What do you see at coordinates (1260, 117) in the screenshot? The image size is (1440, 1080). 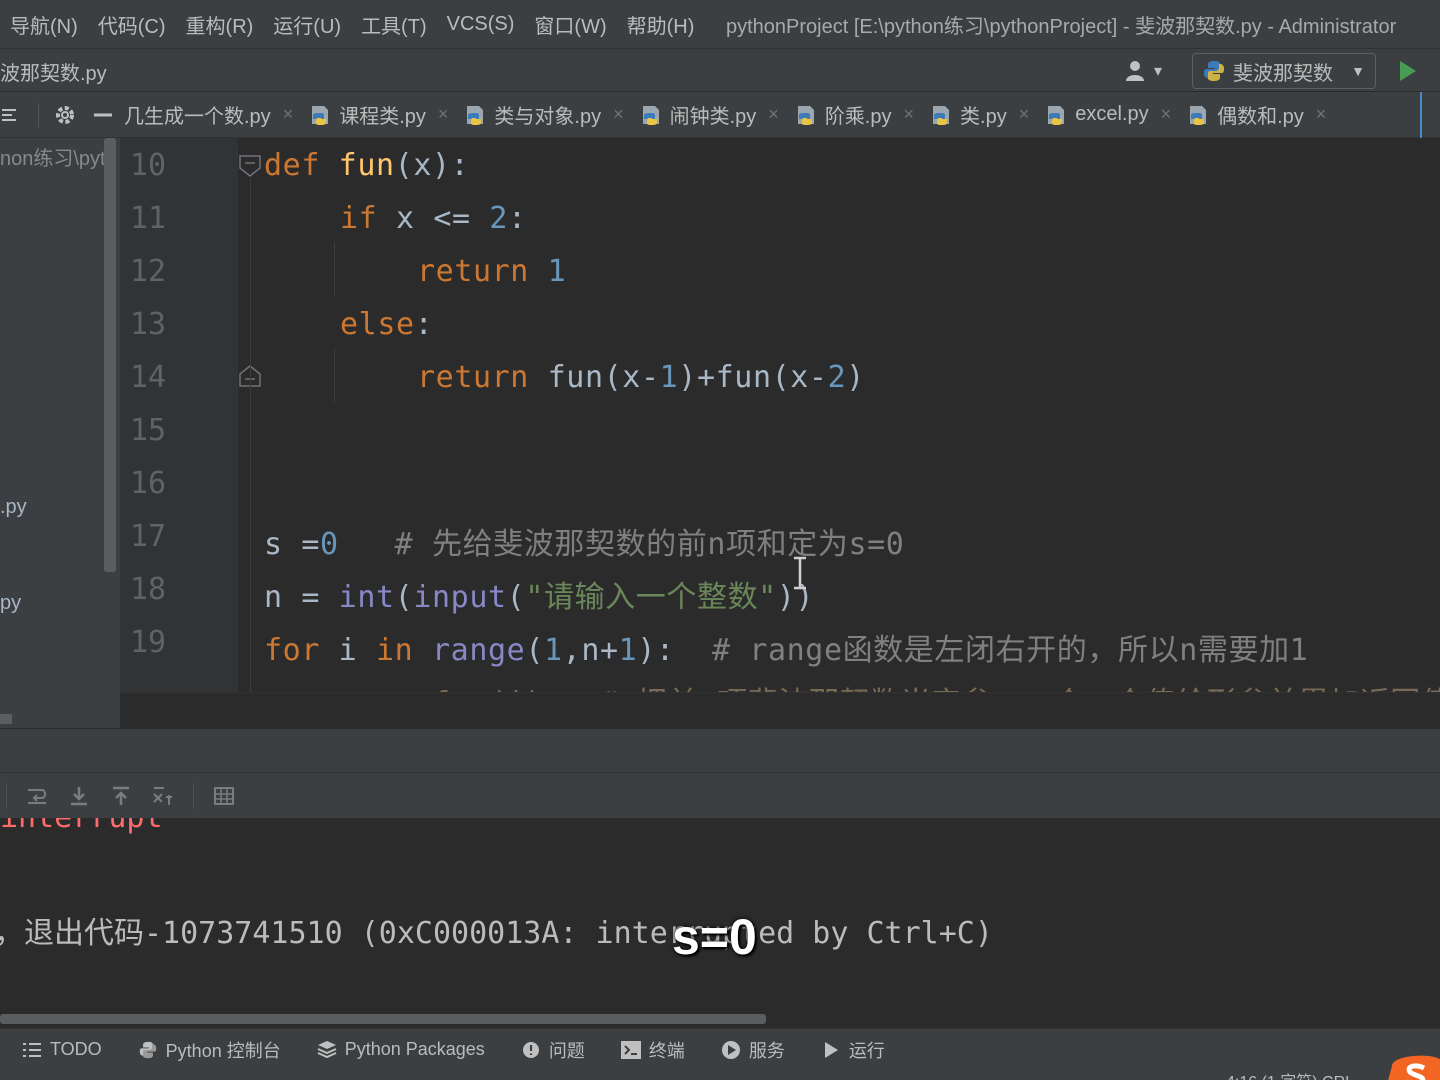 I see `tab-label: 偶数和.py` at bounding box center [1260, 117].